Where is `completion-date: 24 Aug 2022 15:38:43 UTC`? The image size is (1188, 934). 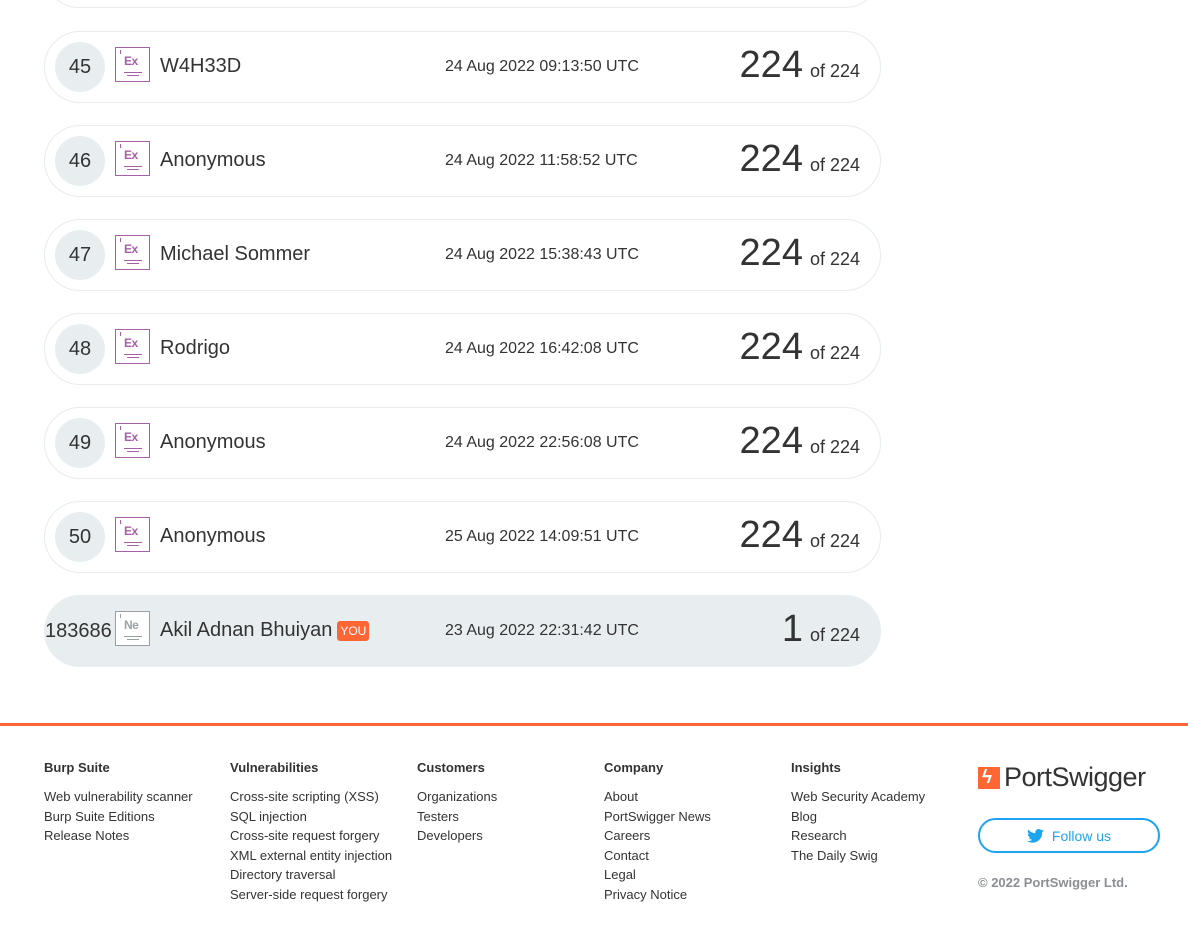 completion-date: 24 Aug 2022 15:38:43 UTC is located at coordinates (542, 254).